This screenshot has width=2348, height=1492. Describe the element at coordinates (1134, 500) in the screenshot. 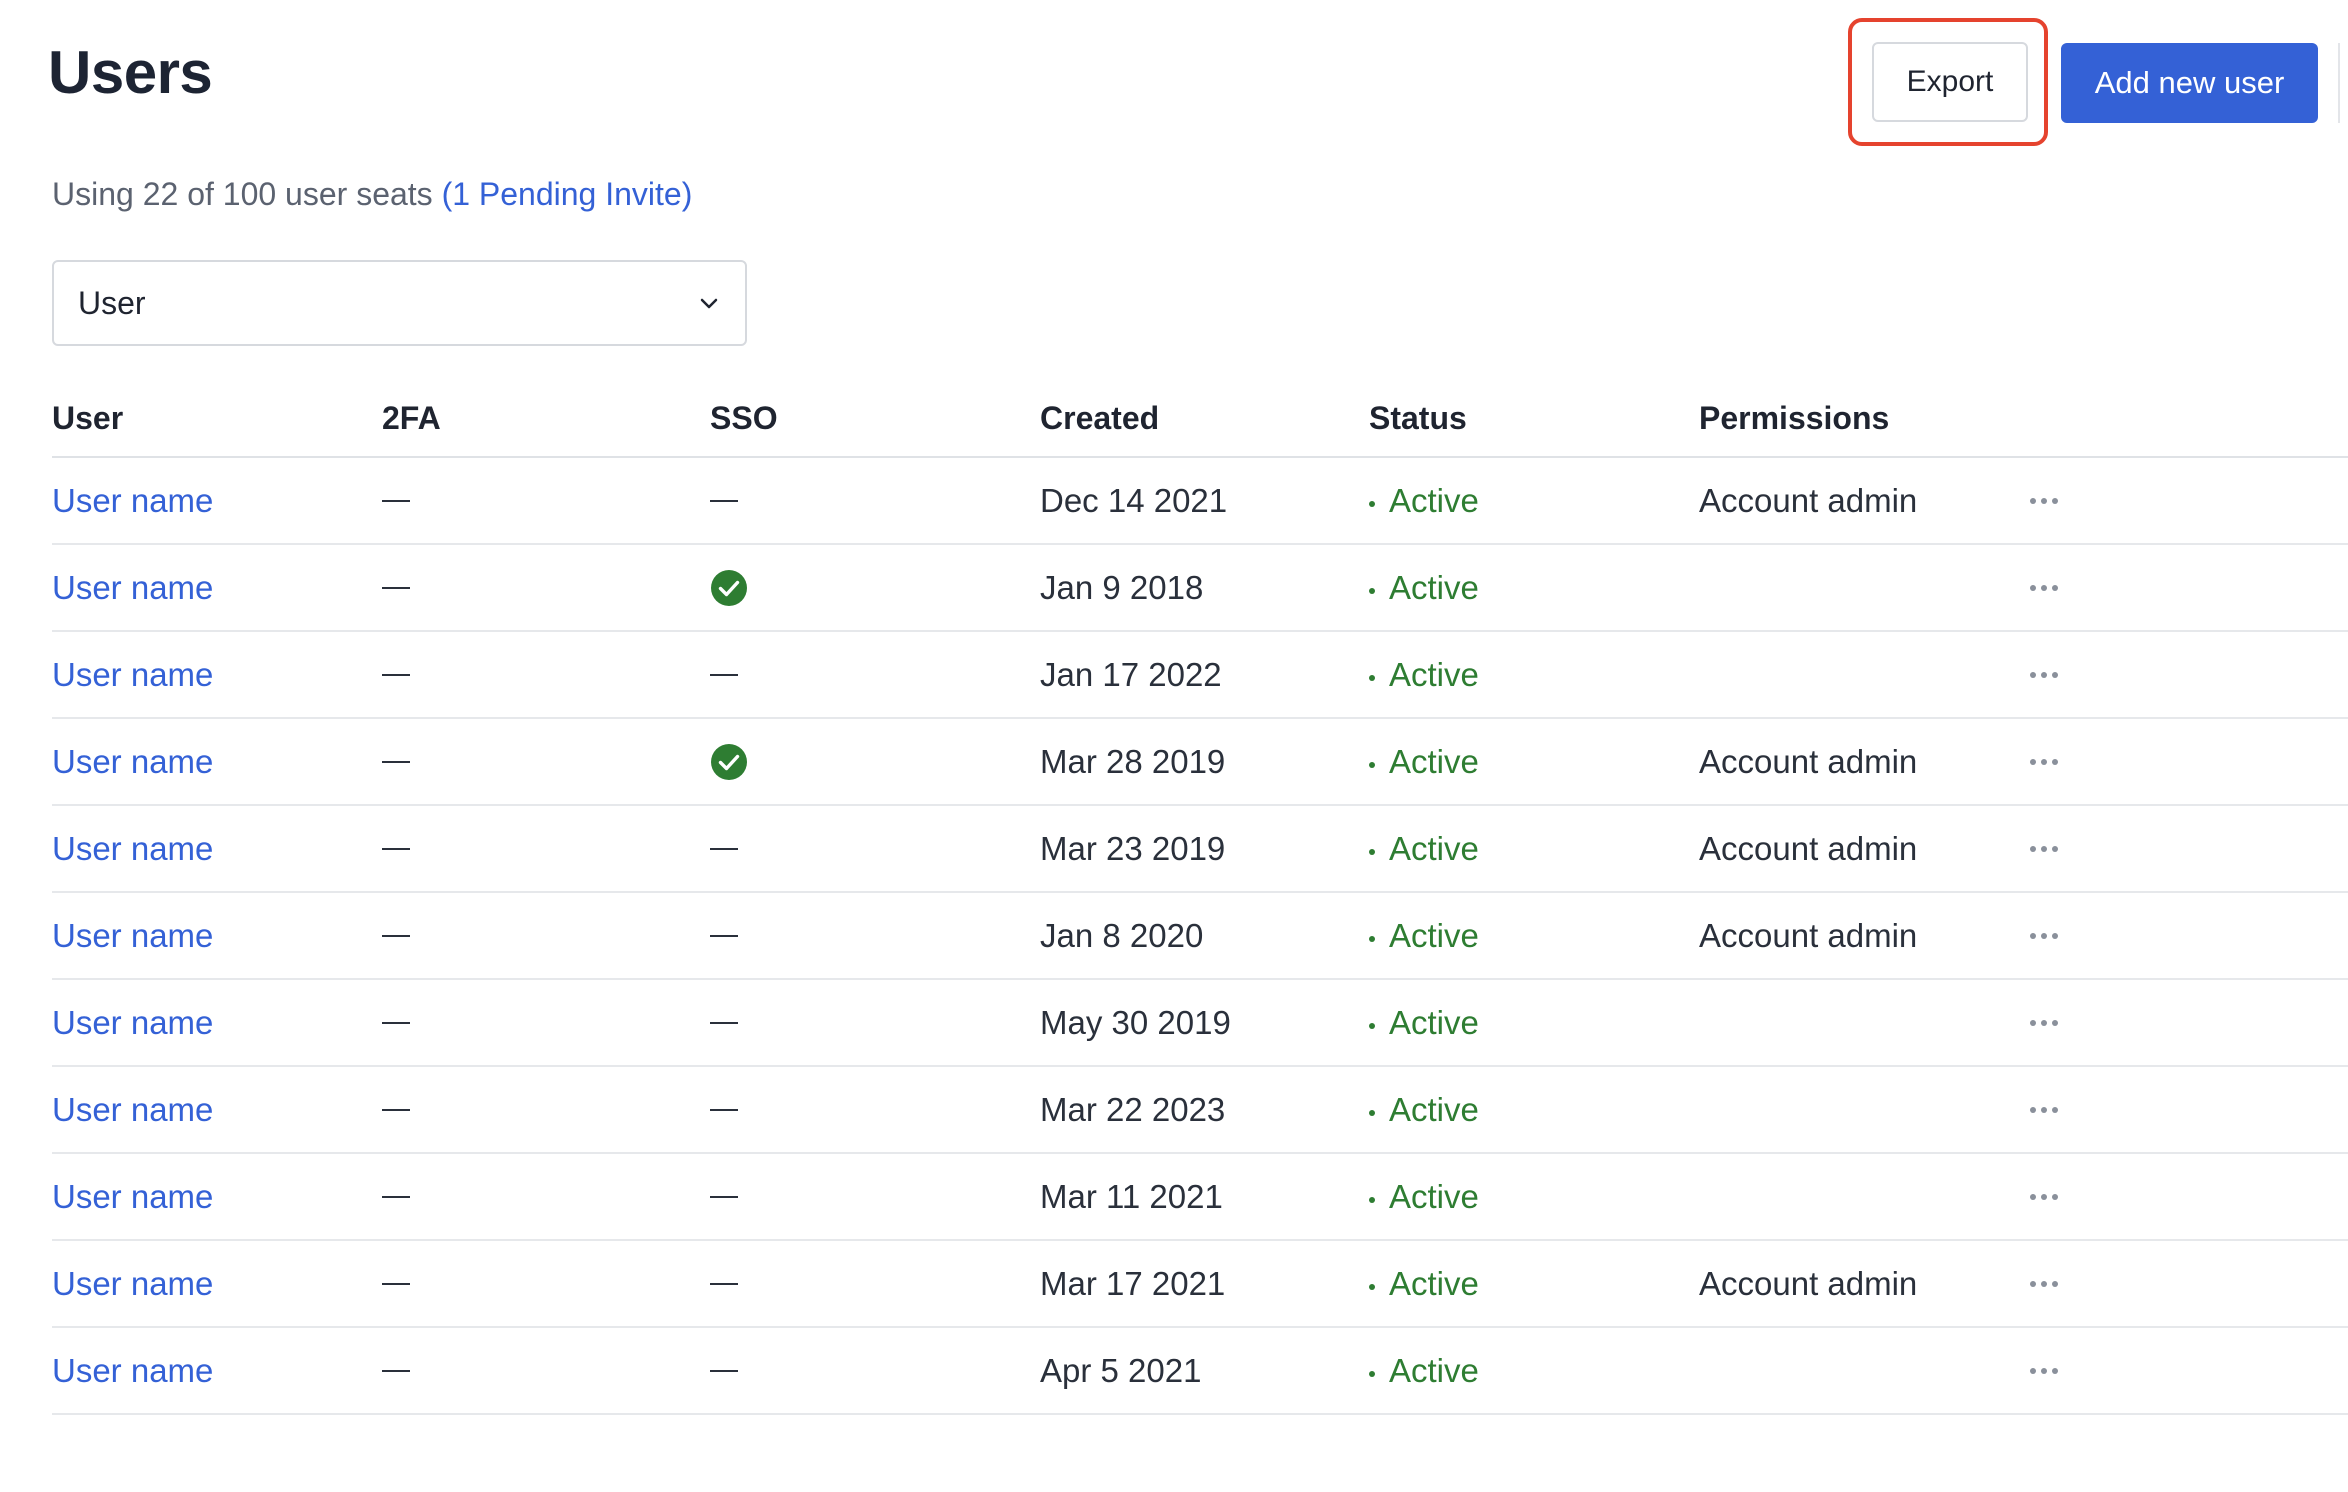

I see `created-date: Dec 14 2021` at that location.